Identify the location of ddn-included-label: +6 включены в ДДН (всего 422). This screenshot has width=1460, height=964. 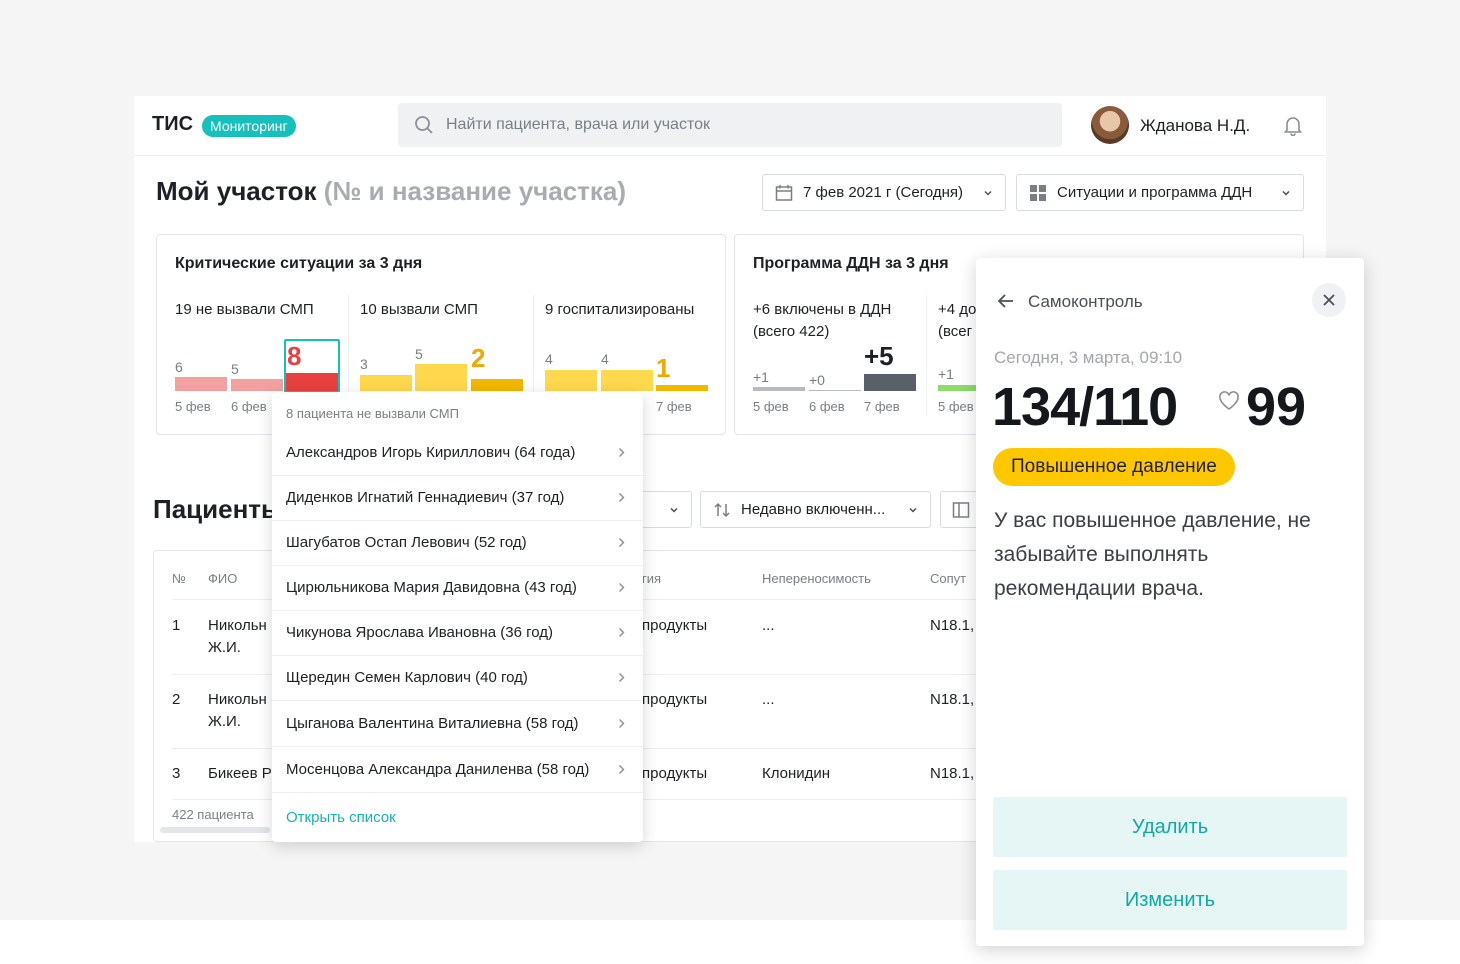
(822, 321).